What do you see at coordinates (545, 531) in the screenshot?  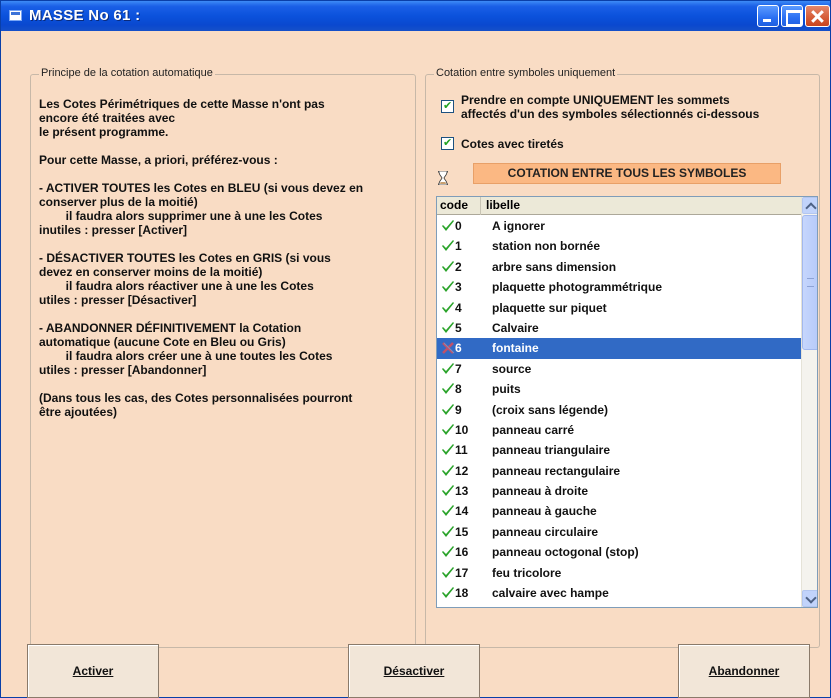 I see `row-libelle: panneau circulaire` at bounding box center [545, 531].